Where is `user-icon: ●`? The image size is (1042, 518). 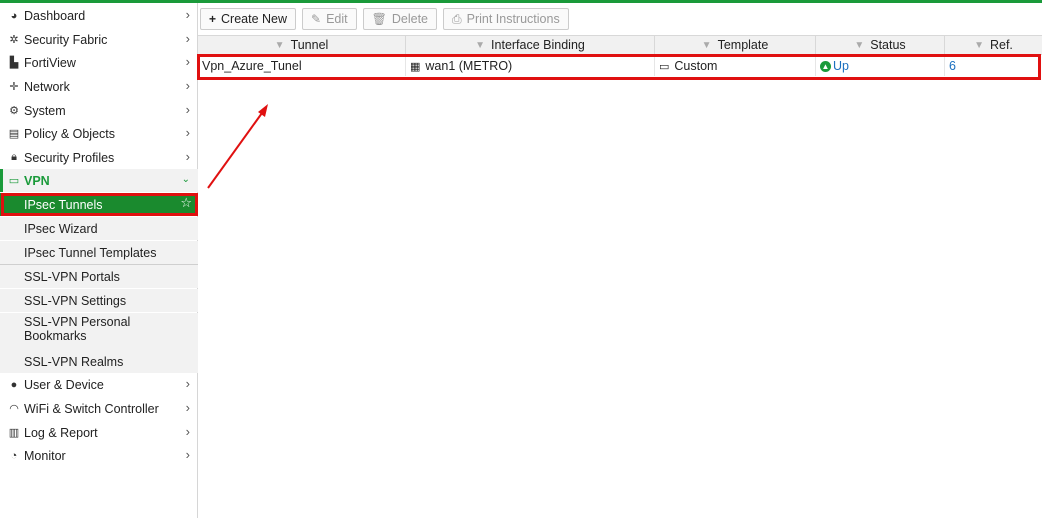 user-icon: ● is located at coordinates (14, 384).